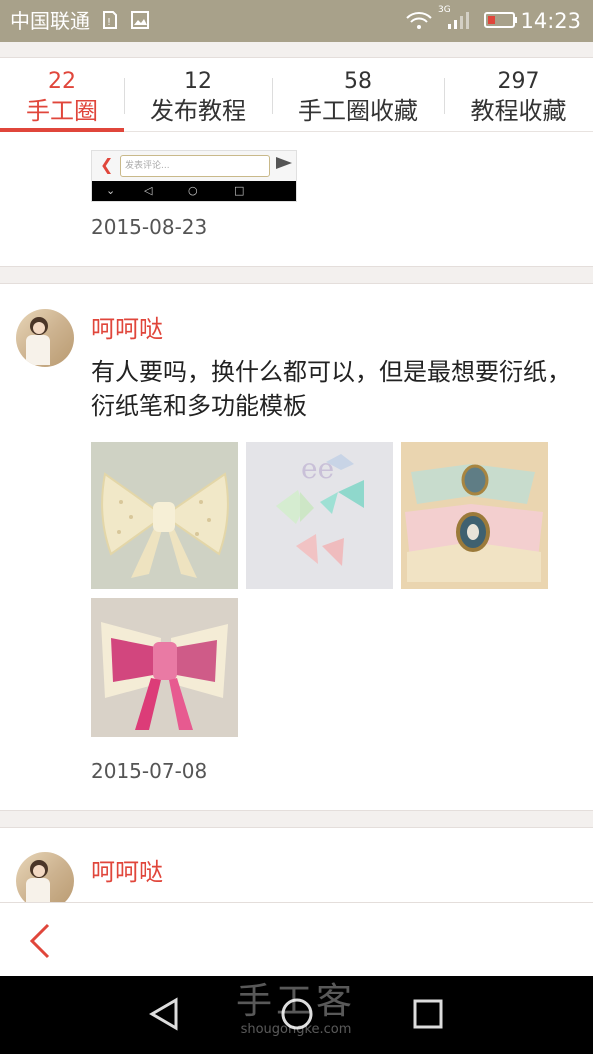  I want to click on tab-count: 12, so click(198, 81).